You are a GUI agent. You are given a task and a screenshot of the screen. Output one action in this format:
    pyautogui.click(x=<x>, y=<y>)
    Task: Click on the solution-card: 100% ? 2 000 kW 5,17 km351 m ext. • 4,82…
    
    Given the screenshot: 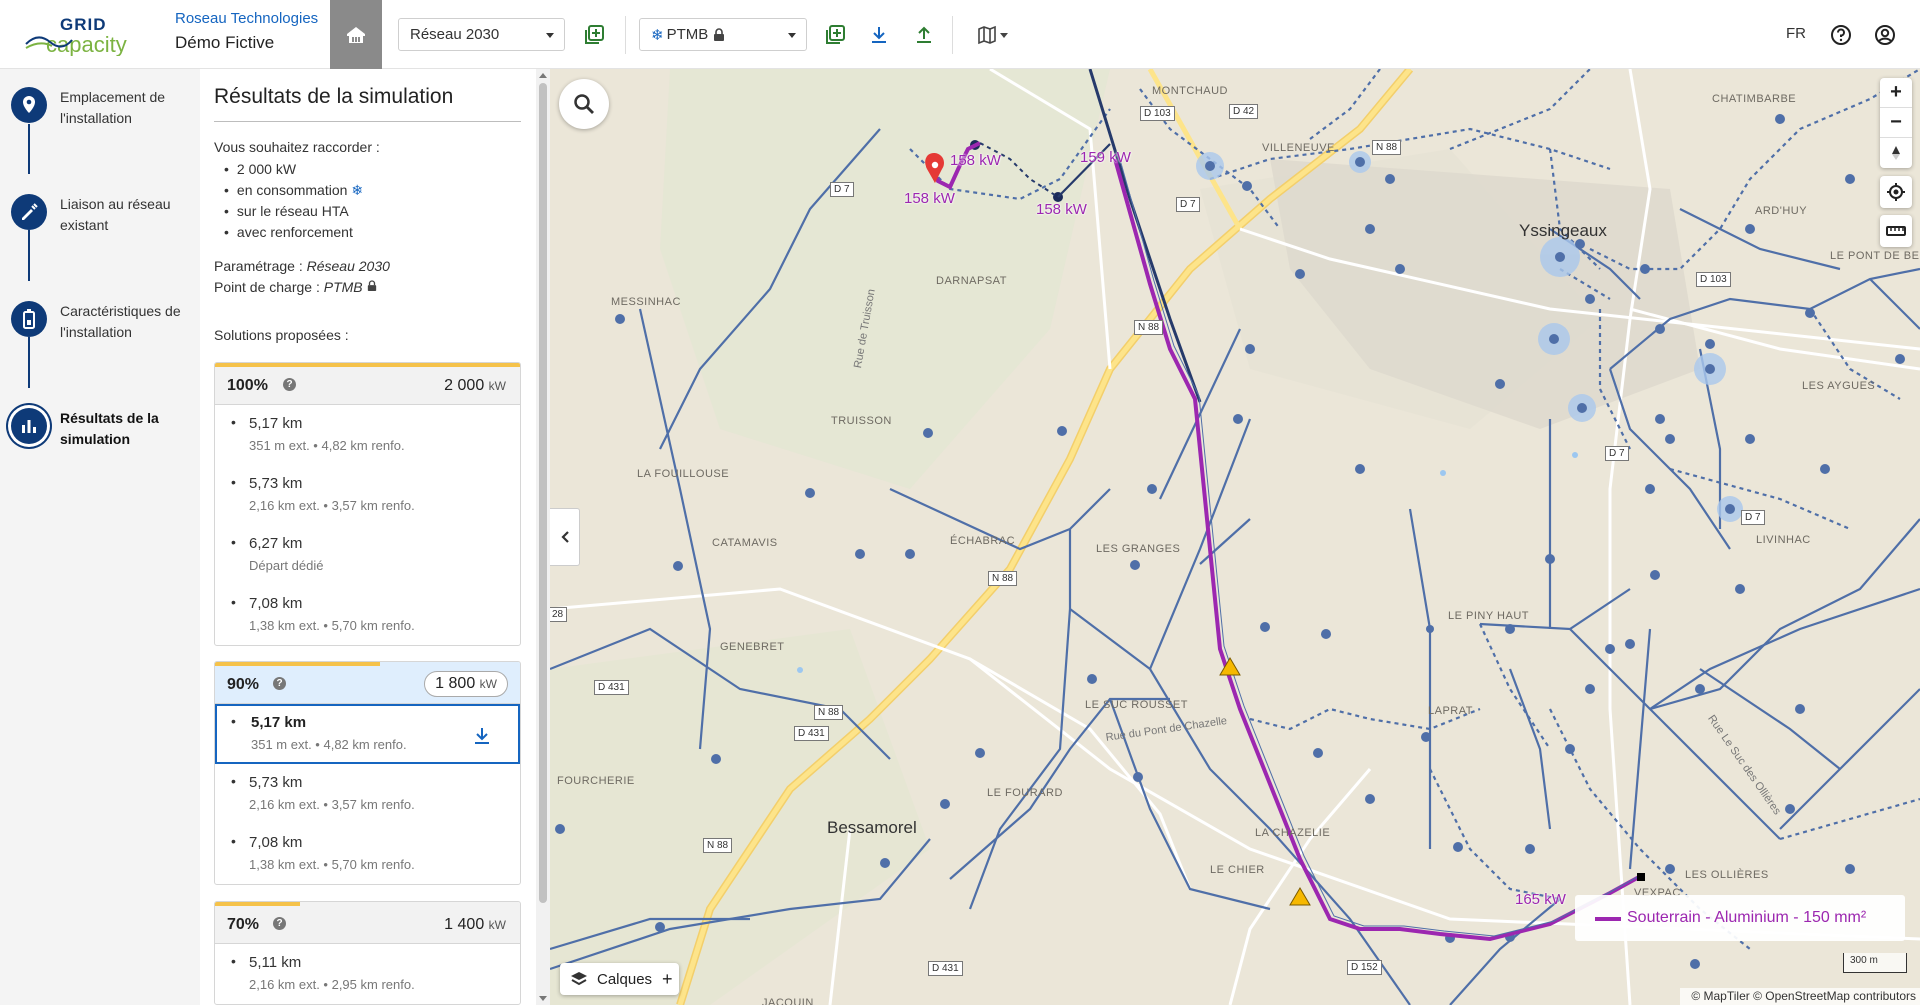 What is the action you would take?
    pyautogui.click(x=367, y=504)
    